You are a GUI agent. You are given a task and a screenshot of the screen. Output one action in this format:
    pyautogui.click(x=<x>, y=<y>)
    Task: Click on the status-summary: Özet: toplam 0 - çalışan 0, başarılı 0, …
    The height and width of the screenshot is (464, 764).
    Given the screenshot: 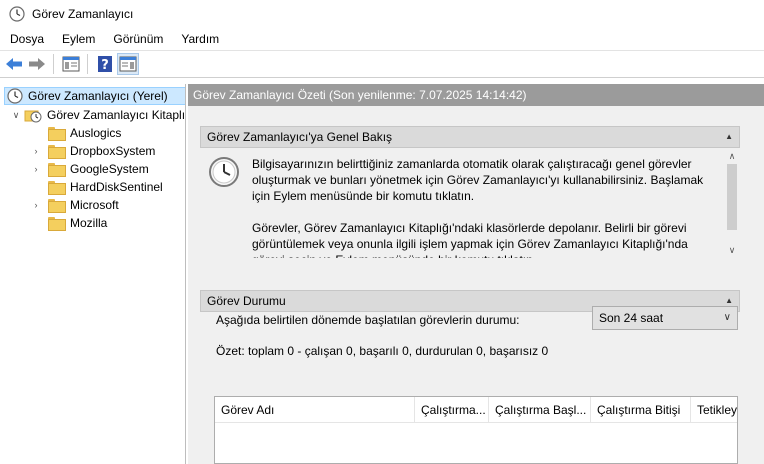 What is the action you would take?
    pyautogui.click(x=382, y=351)
    